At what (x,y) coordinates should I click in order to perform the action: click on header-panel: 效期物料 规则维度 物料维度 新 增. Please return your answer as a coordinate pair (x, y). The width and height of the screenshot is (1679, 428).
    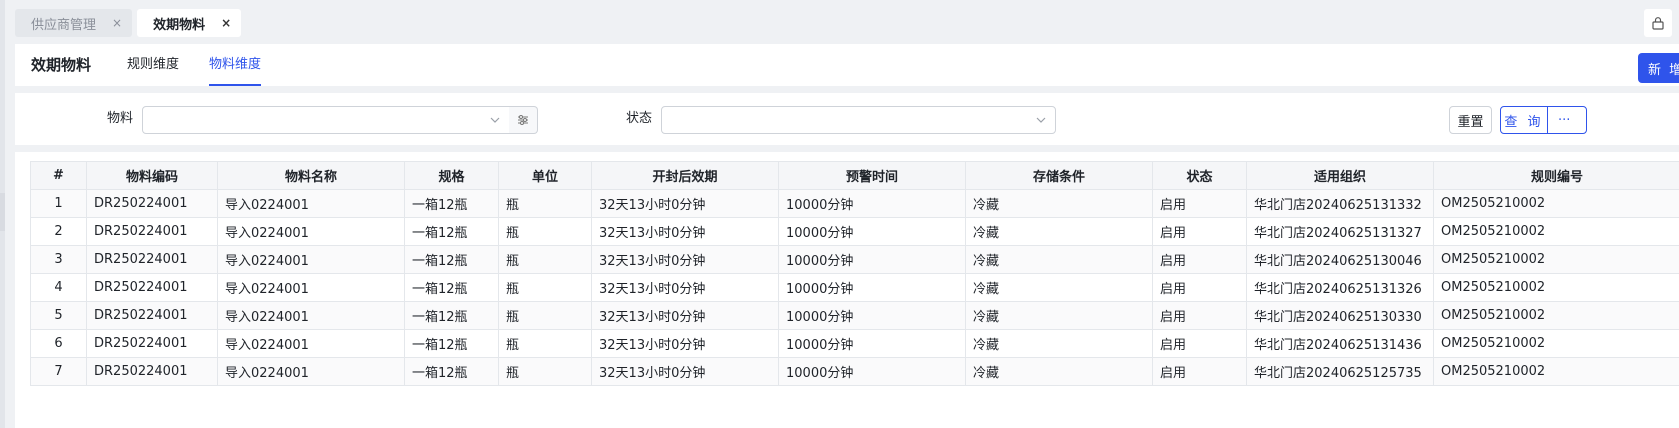
    Looking at the image, I should click on (847, 65).